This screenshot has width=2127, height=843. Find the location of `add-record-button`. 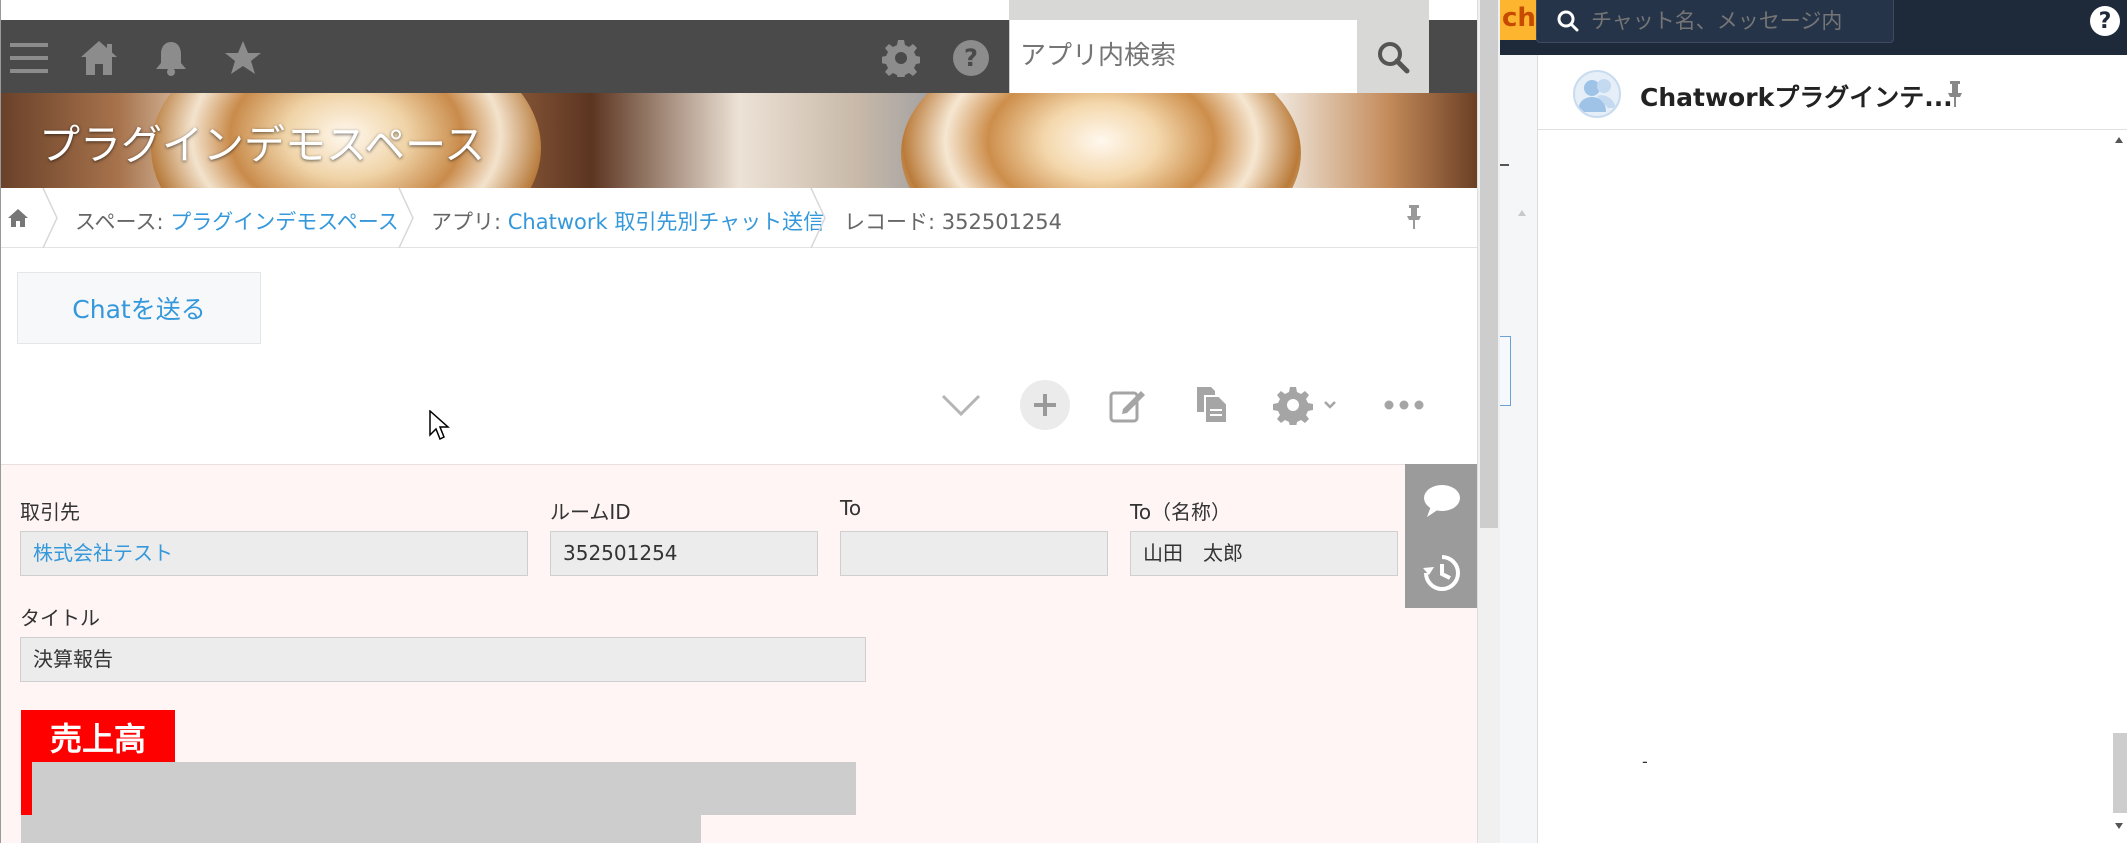

add-record-button is located at coordinates (1045, 405).